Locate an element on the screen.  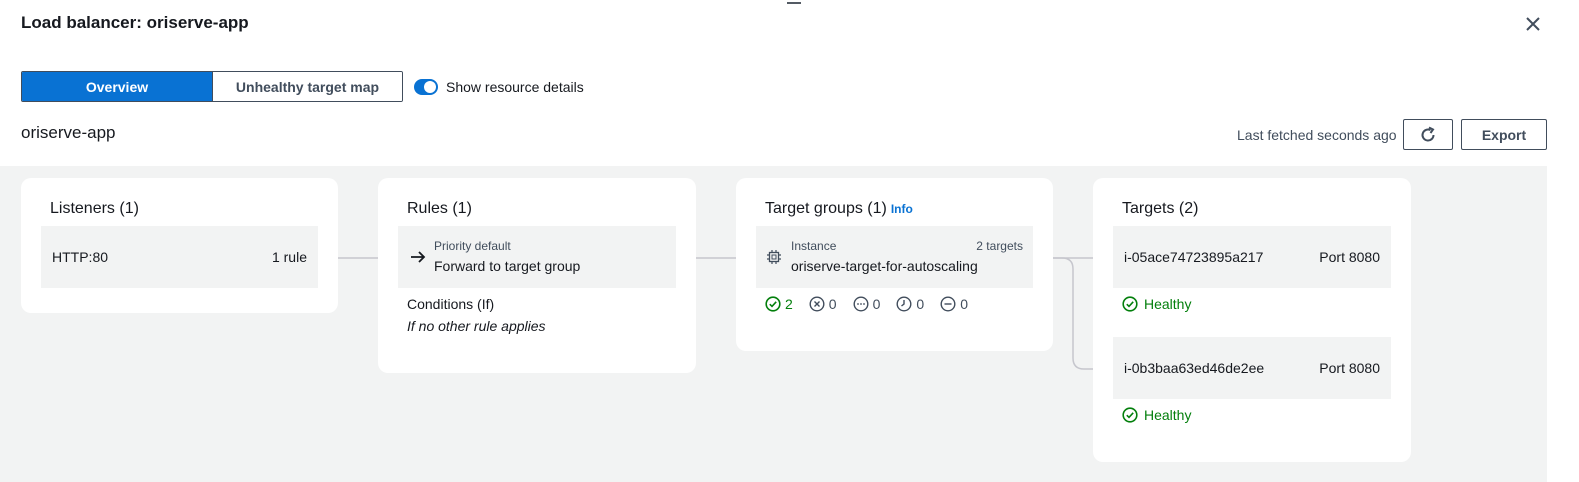
stat-initial-count: 0 is located at coordinates (920, 304).